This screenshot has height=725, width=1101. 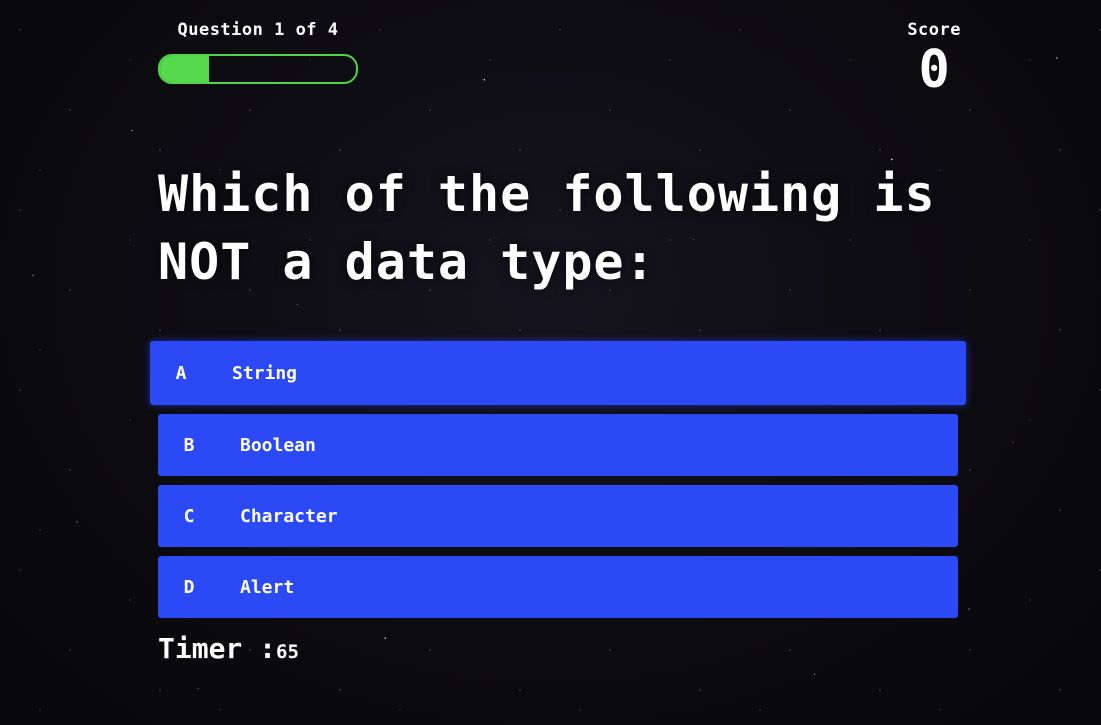 I want to click on hud-score: Score 0, so click(x=934, y=58).